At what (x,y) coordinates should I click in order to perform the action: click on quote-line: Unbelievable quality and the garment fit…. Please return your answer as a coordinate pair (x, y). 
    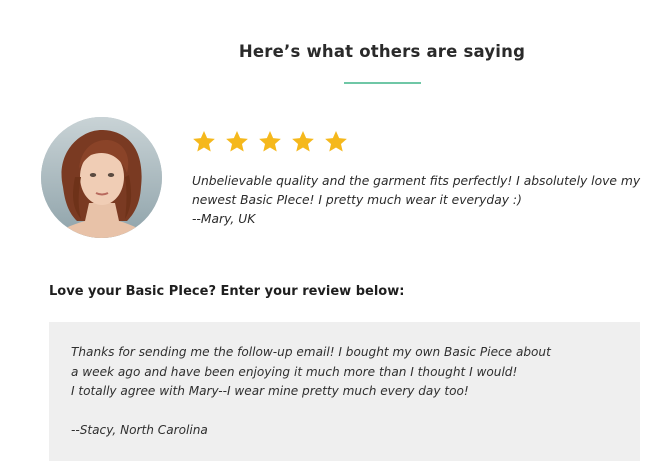
    Looking at the image, I should click on (416, 181).